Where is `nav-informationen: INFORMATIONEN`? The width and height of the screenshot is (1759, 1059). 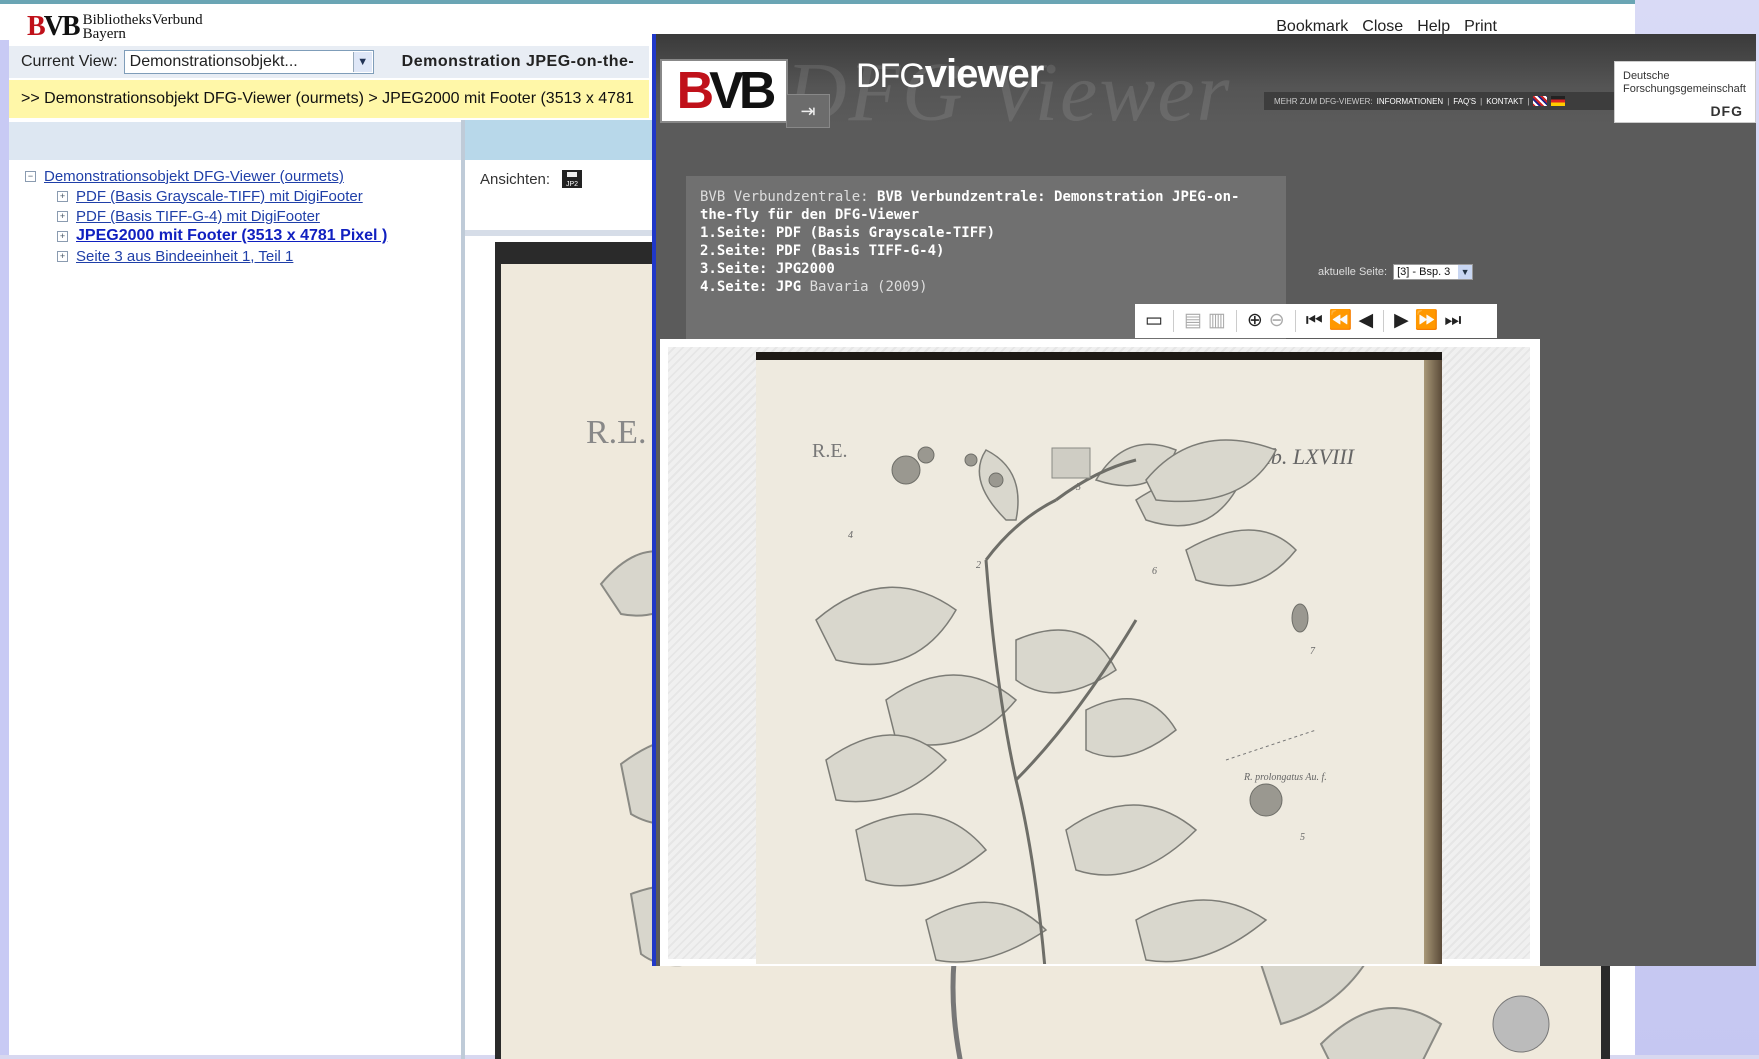
nav-informationen: INFORMATIONEN is located at coordinates (1410, 101).